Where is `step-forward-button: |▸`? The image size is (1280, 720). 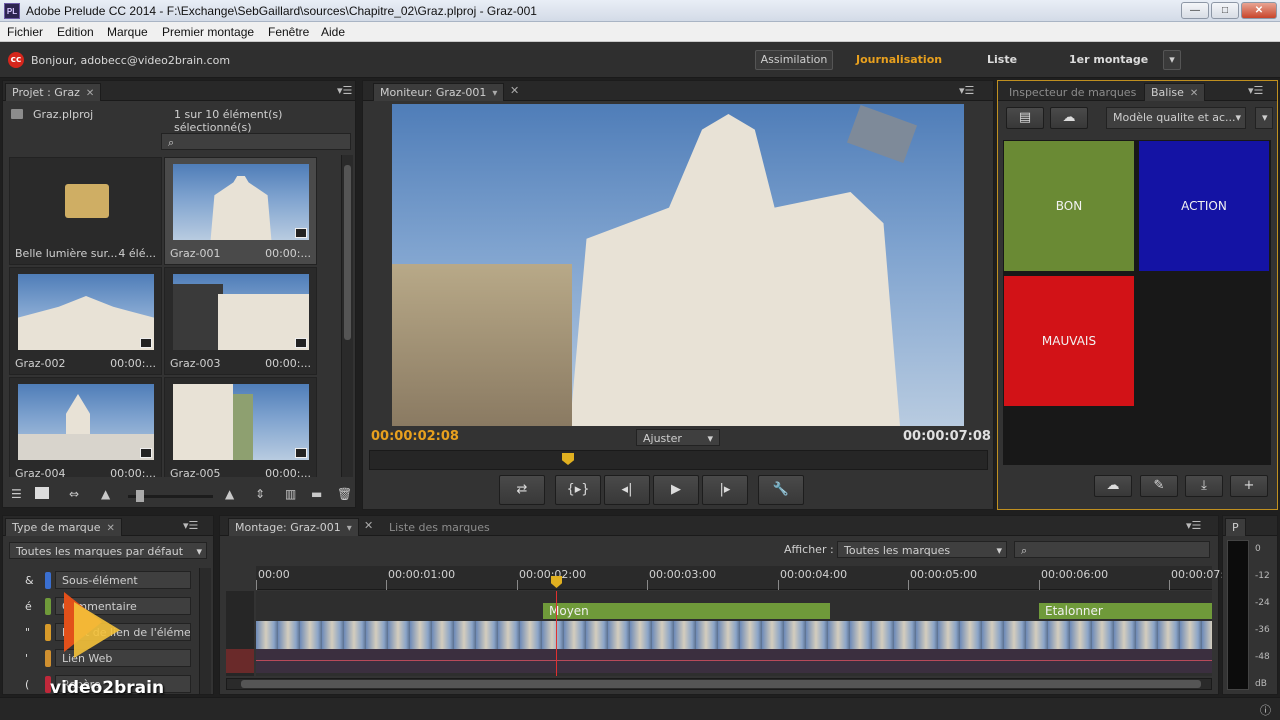 step-forward-button: |▸ is located at coordinates (725, 490).